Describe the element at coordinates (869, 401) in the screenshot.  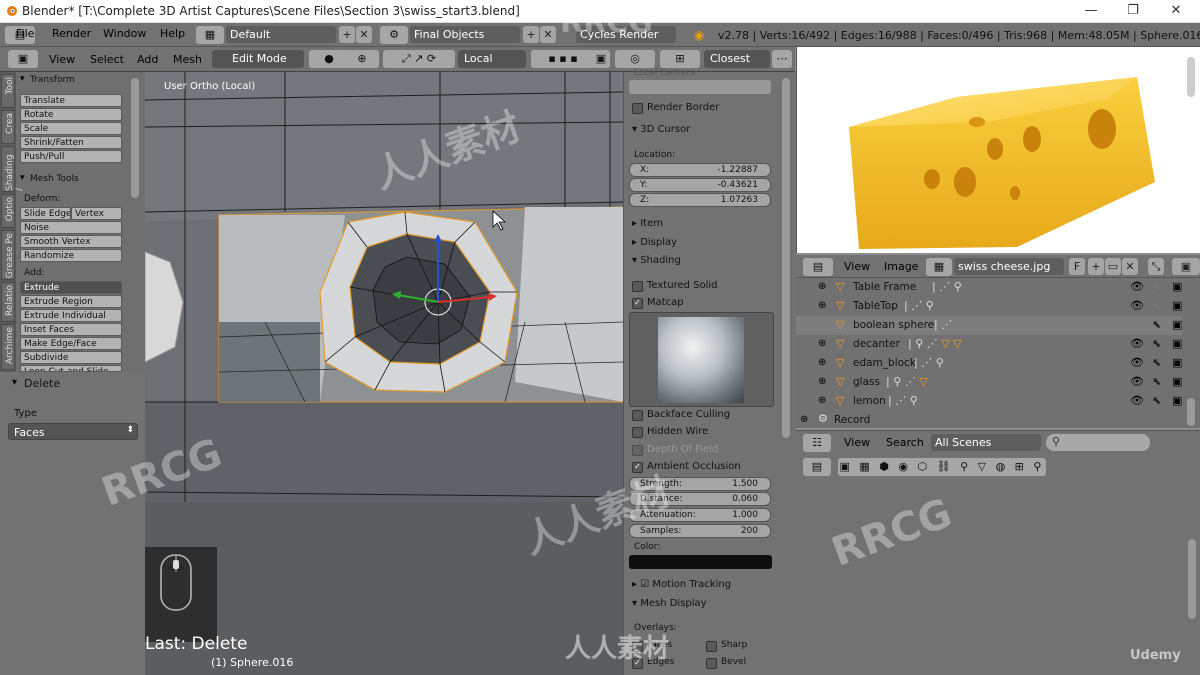
I see `object-name: lemon` at that location.